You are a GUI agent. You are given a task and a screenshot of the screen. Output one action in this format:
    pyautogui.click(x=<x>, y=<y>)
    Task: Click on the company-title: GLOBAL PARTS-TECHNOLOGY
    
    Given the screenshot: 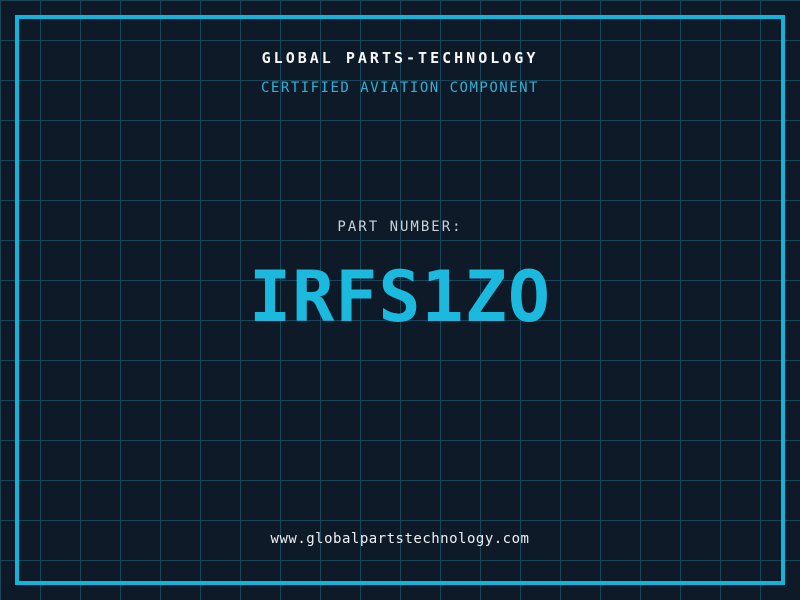 What is the action you would take?
    pyautogui.click(x=400, y=58)
    